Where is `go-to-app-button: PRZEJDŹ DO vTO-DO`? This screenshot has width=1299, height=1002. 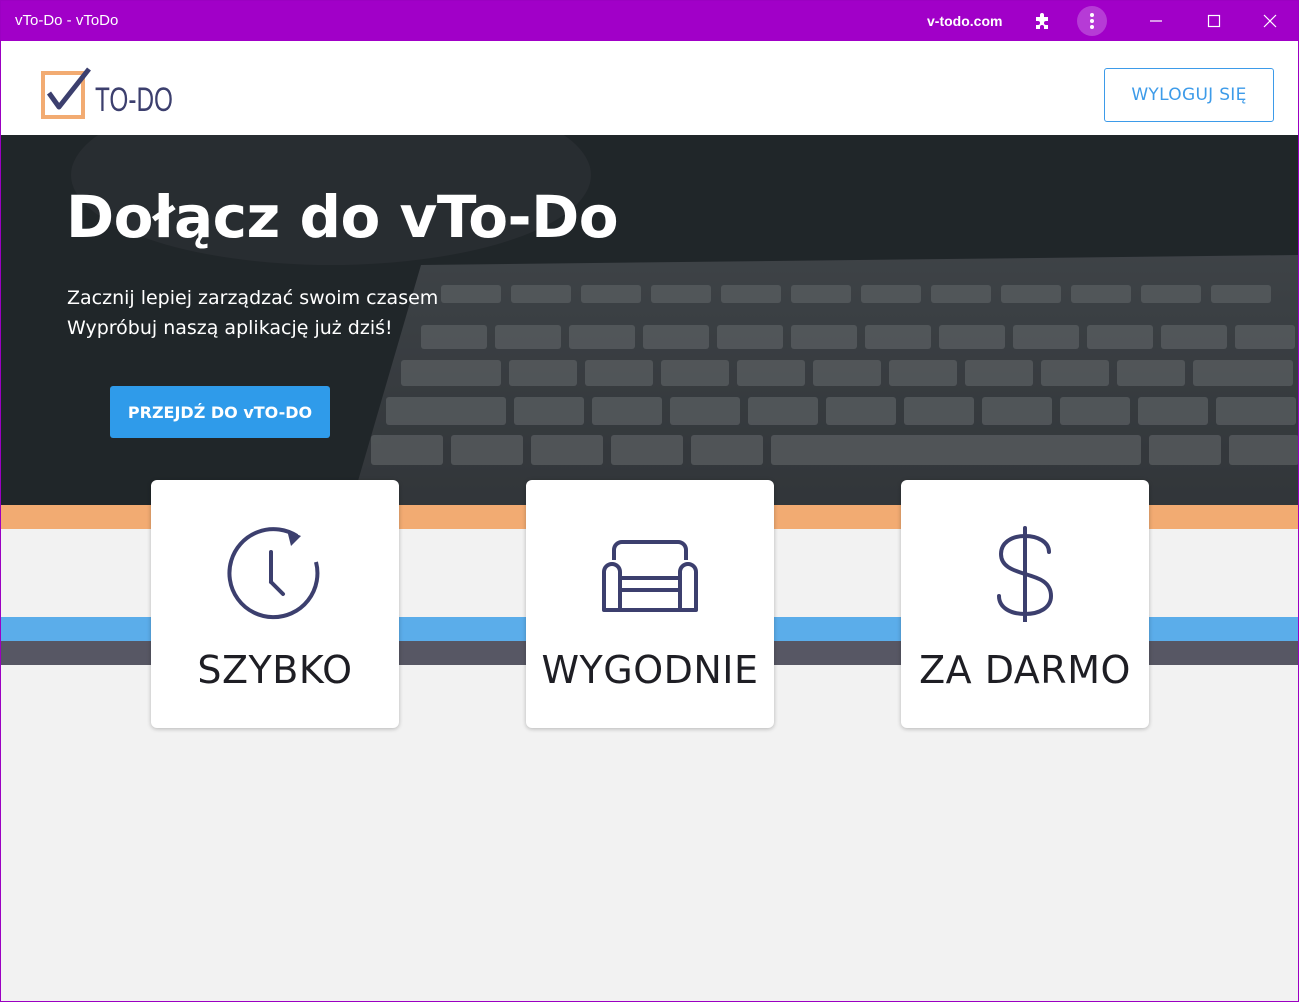 go-to-app-button: PRZEJDŹ DO vTO-DO is located at coordinates (220, 412).